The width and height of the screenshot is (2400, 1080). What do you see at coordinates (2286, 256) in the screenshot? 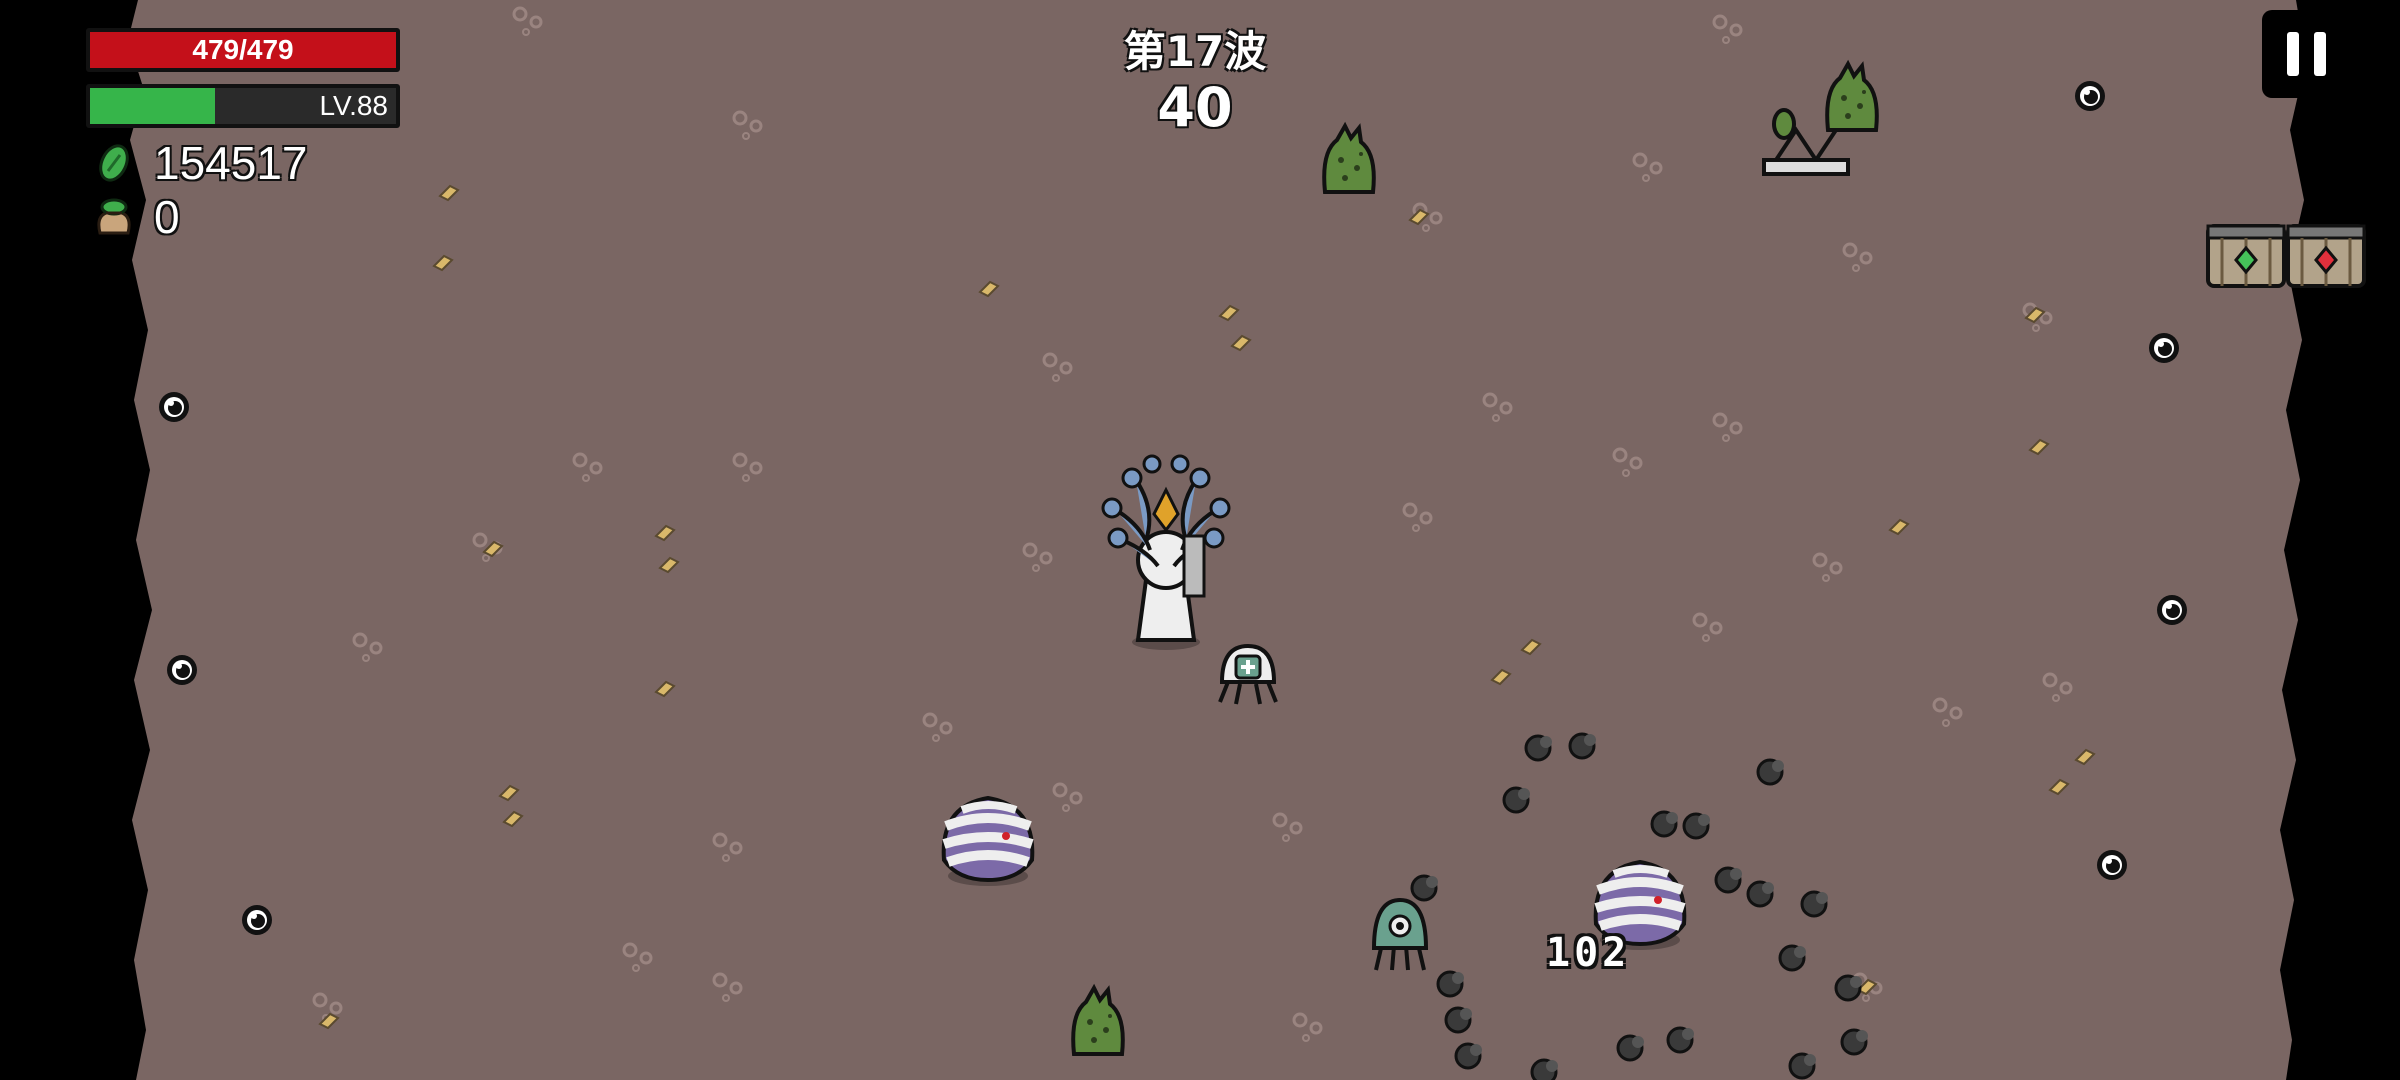
I see `treasure-crates` at bounding box center [2286, 256].